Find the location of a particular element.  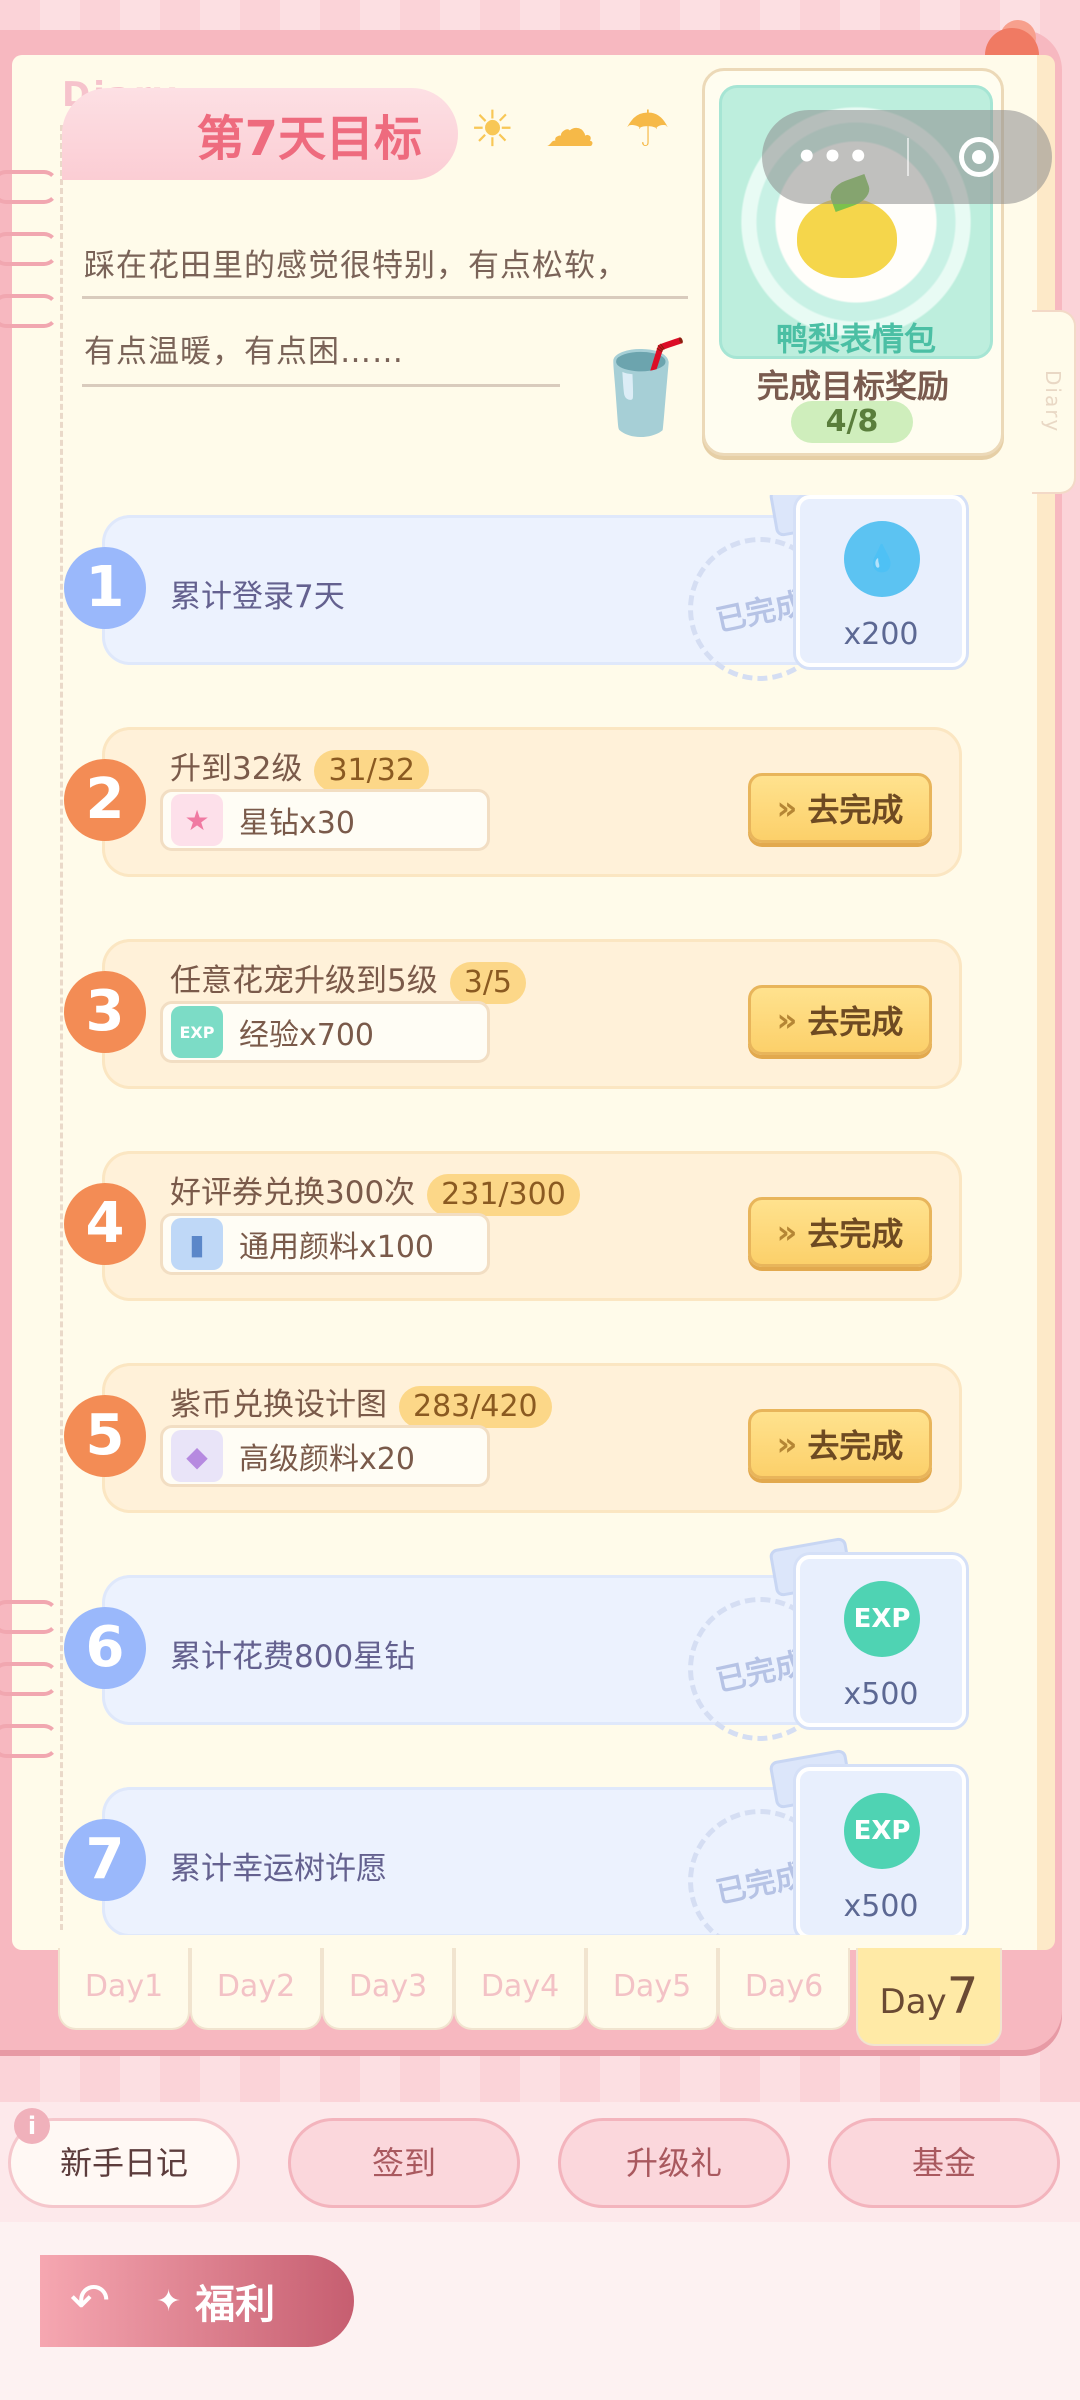

task-number: 1 is located at coordinates (105, 588).